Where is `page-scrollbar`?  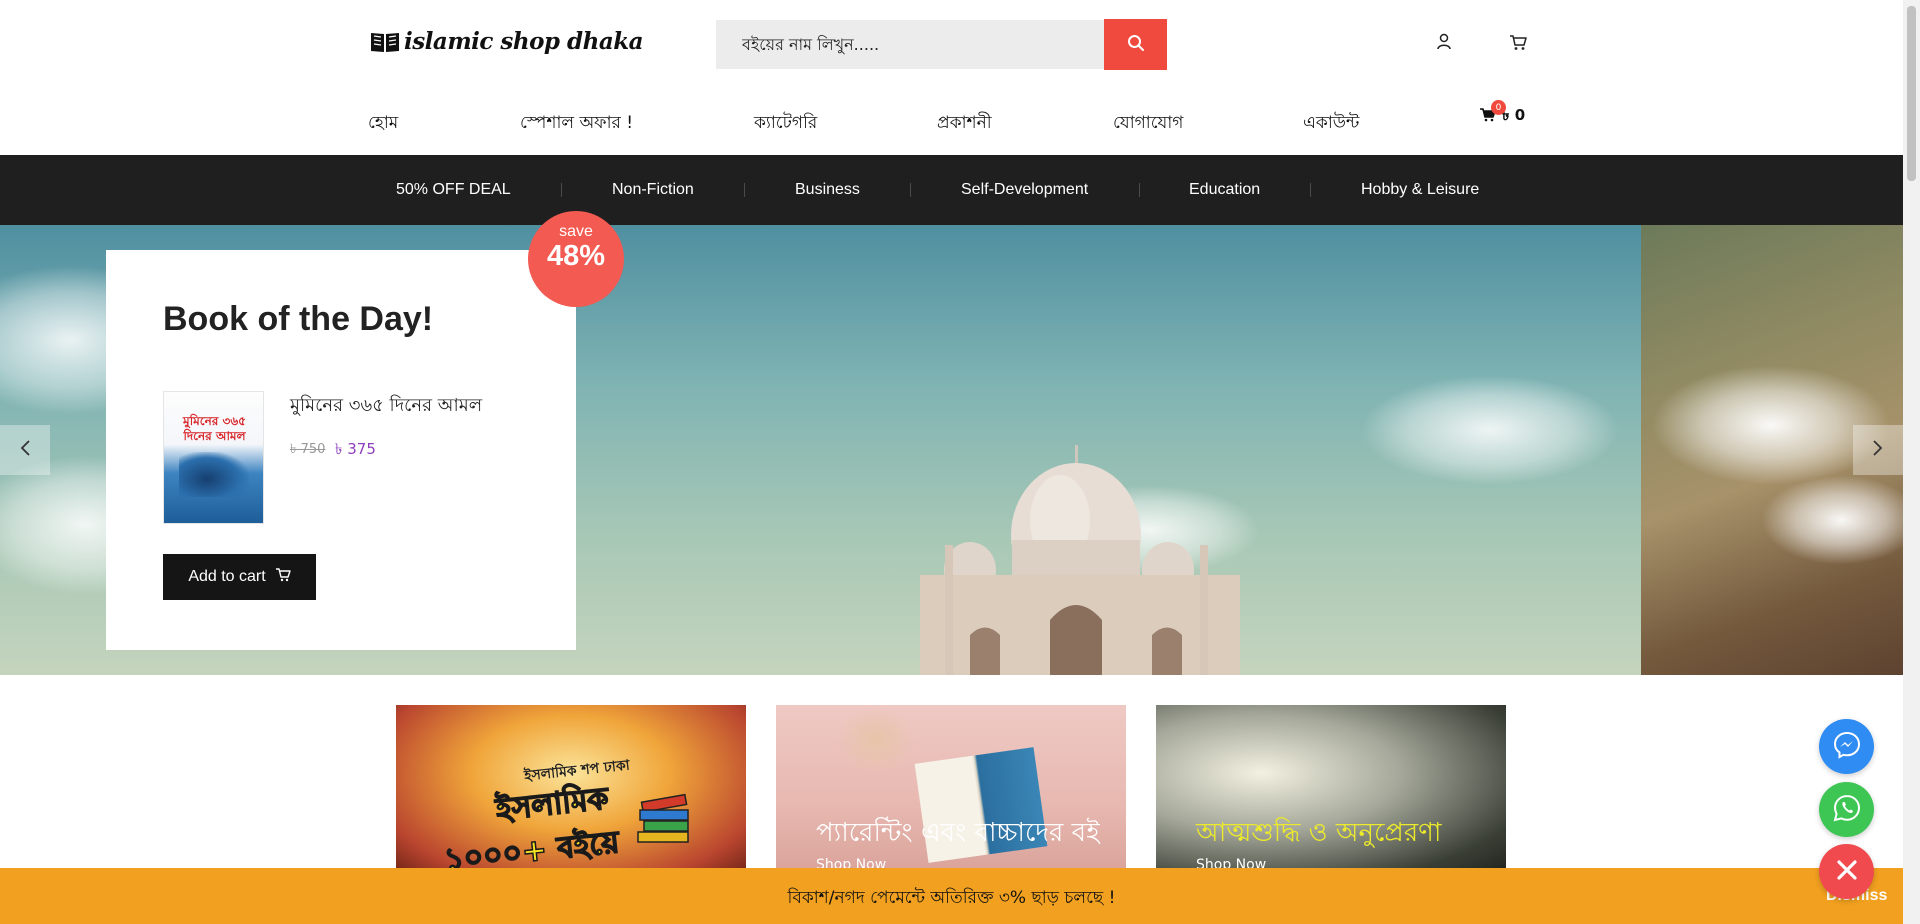 page-scrollbar is located at coordinates (1911, 462).